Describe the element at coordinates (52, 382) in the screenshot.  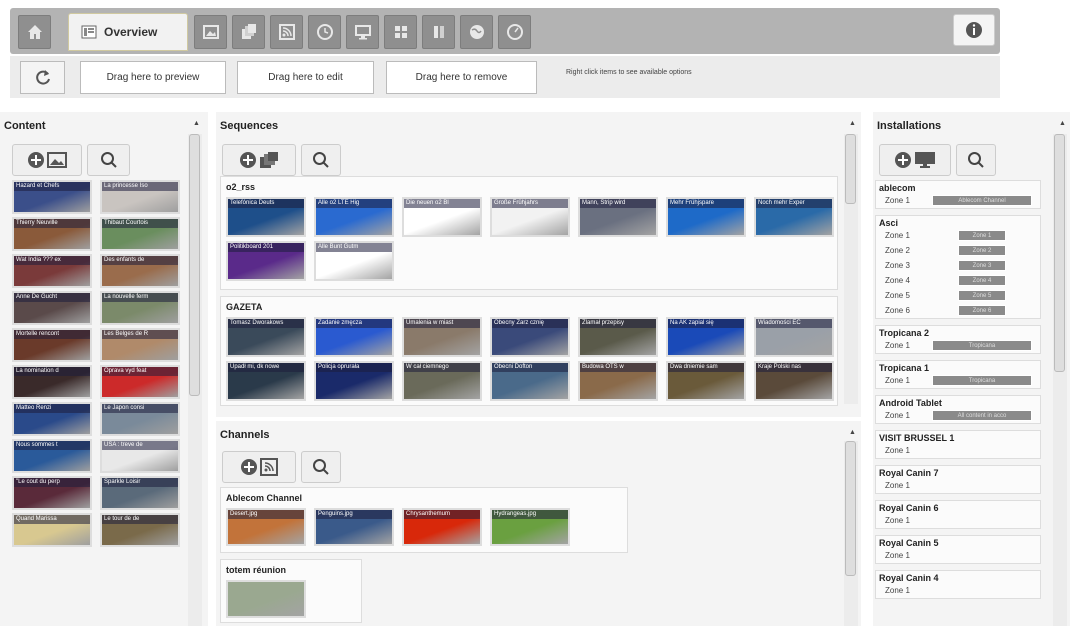
I see `media-tile: La nomination d` at that location.